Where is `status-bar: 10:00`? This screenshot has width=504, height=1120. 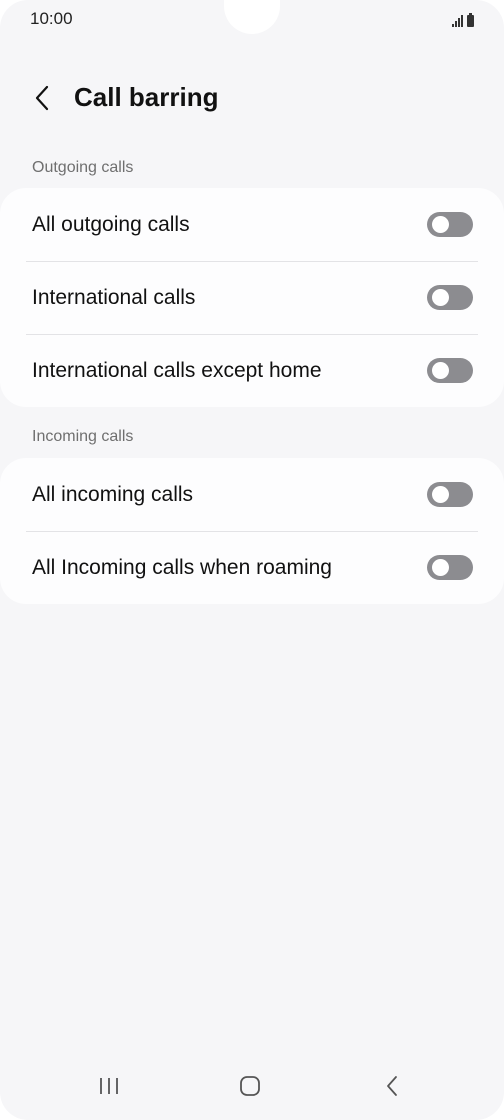 status-bar: 10:00 is located at coordinates (252, 20).